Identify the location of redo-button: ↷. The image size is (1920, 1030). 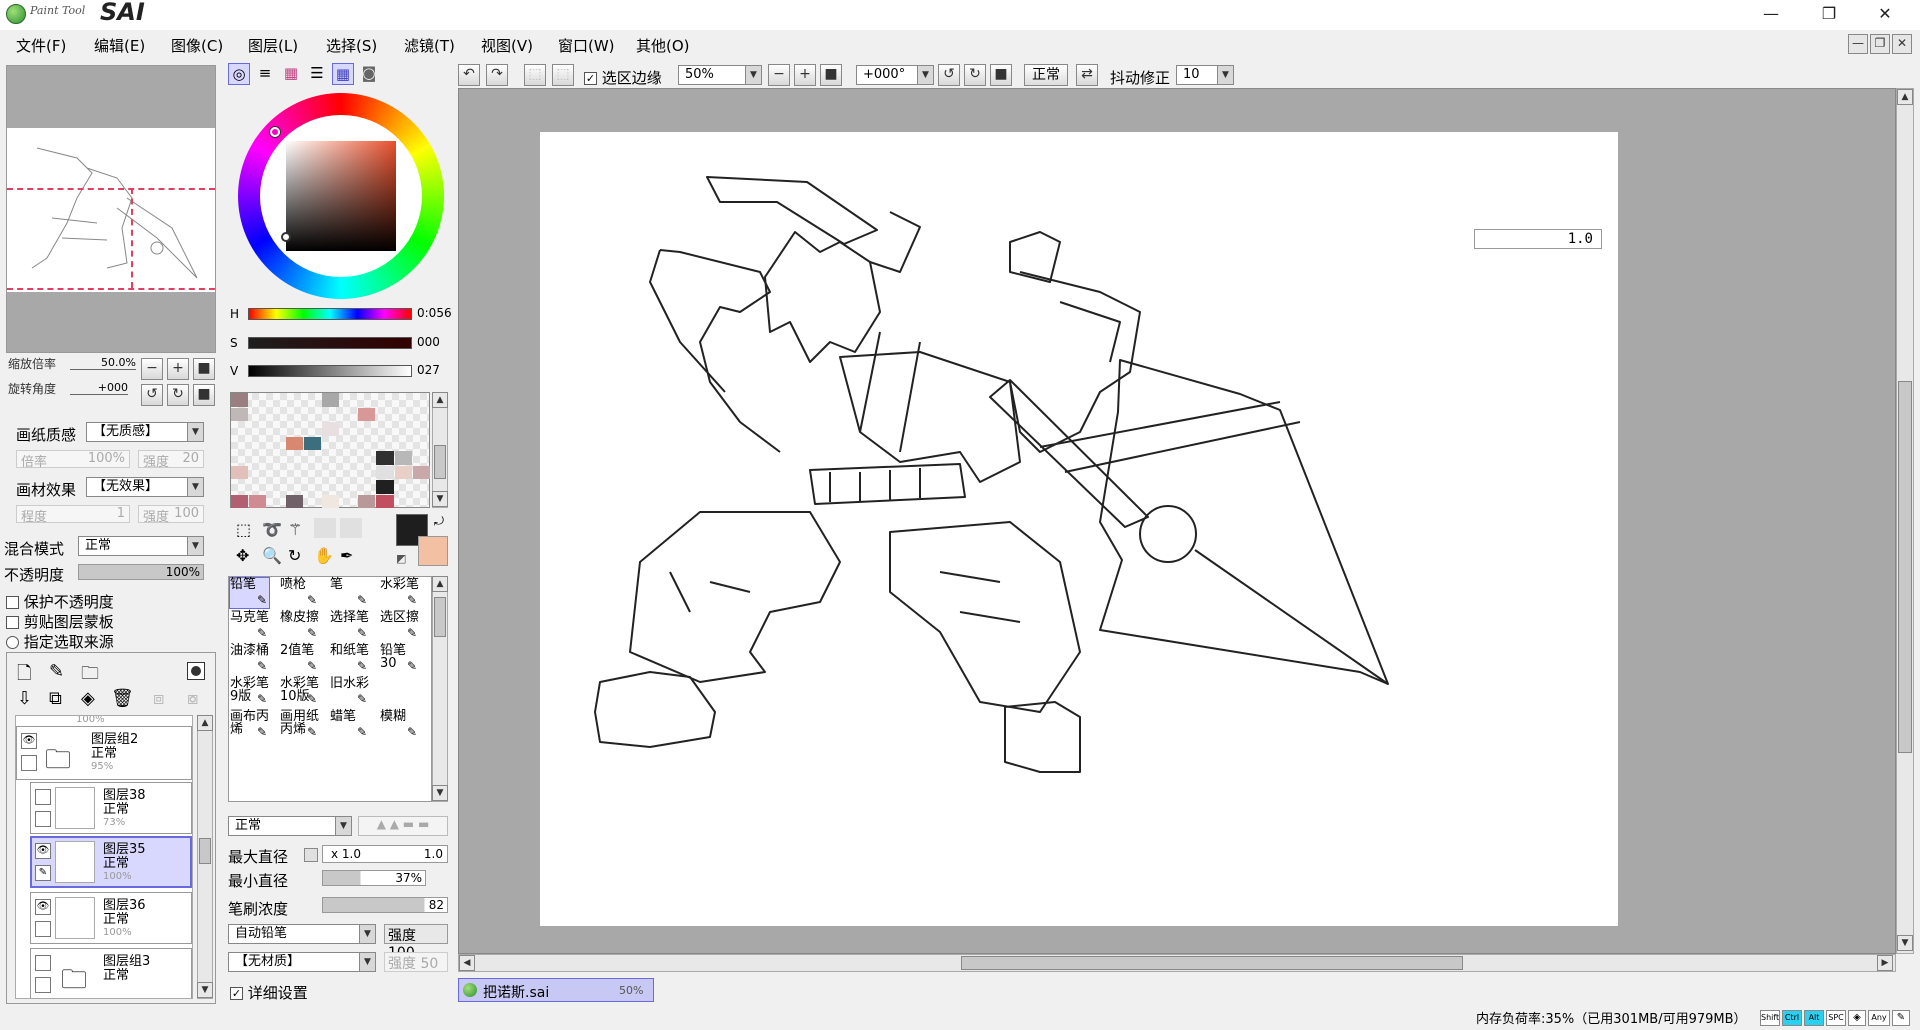
(497, 75).